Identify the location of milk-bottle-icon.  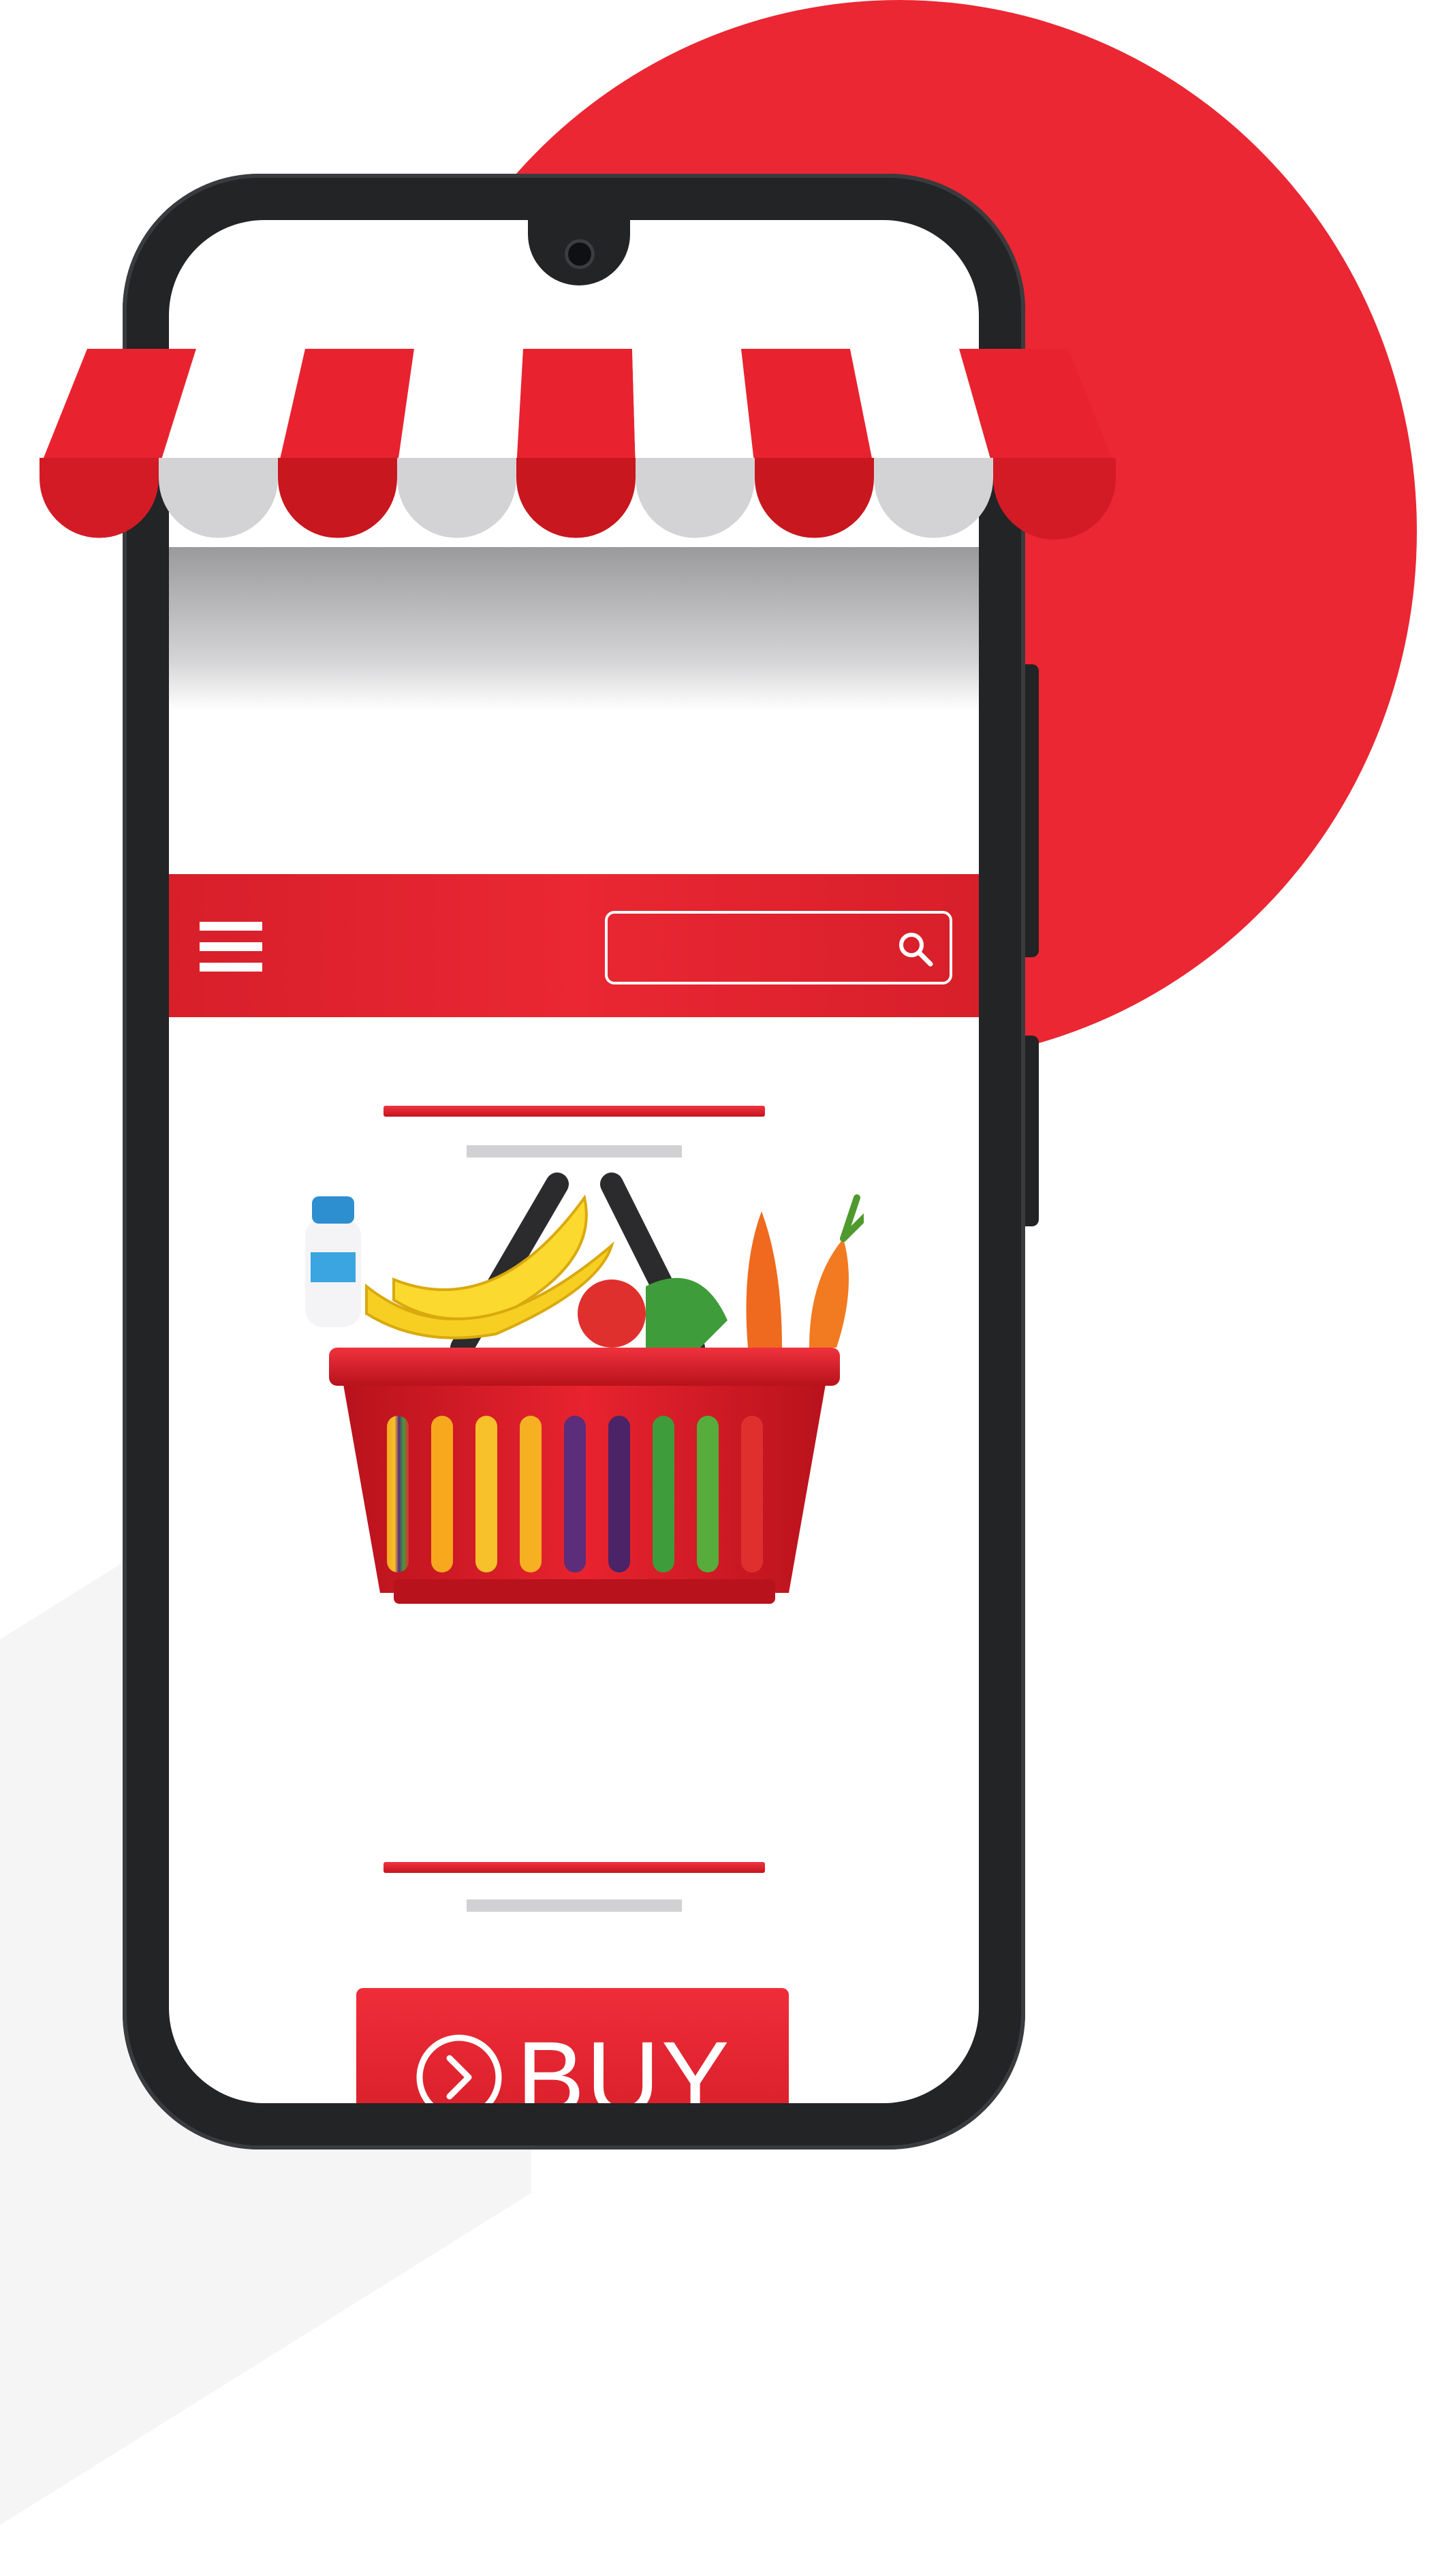
(333, 1261).